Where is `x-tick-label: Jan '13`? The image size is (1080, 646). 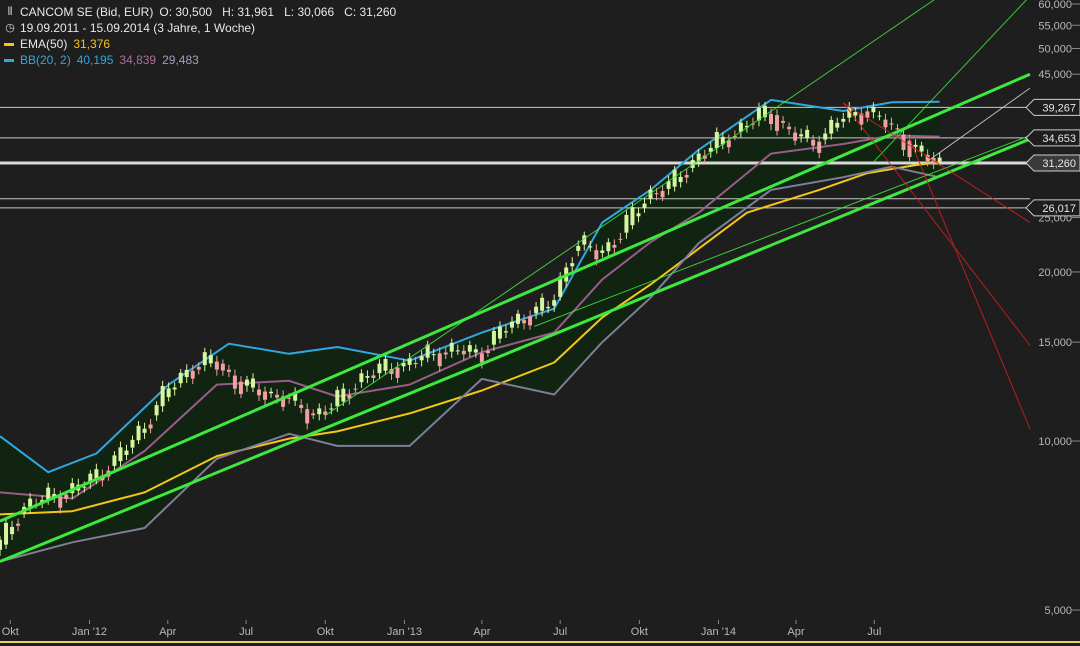
x-tick-label: Jan '13 is located at coordinates (404, 632).